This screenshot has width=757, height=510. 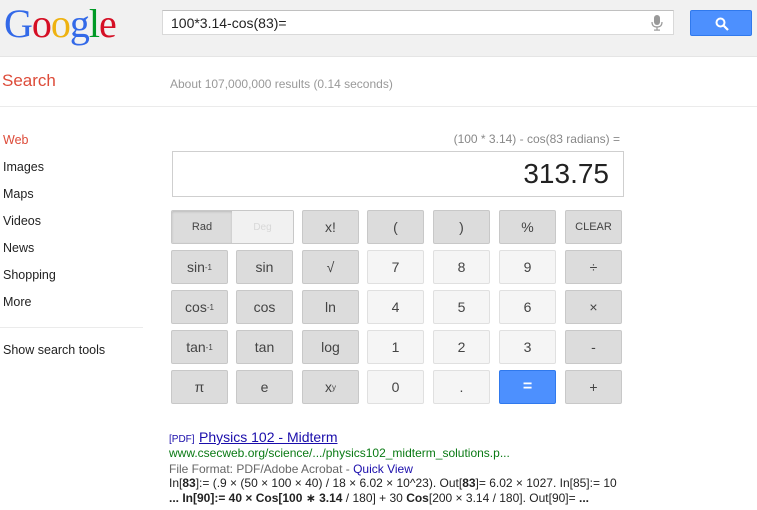 What do you see at coordinates (18, 248) in the screenshot?
I see `nav-item-news: News` at bounding box center [18, 248].